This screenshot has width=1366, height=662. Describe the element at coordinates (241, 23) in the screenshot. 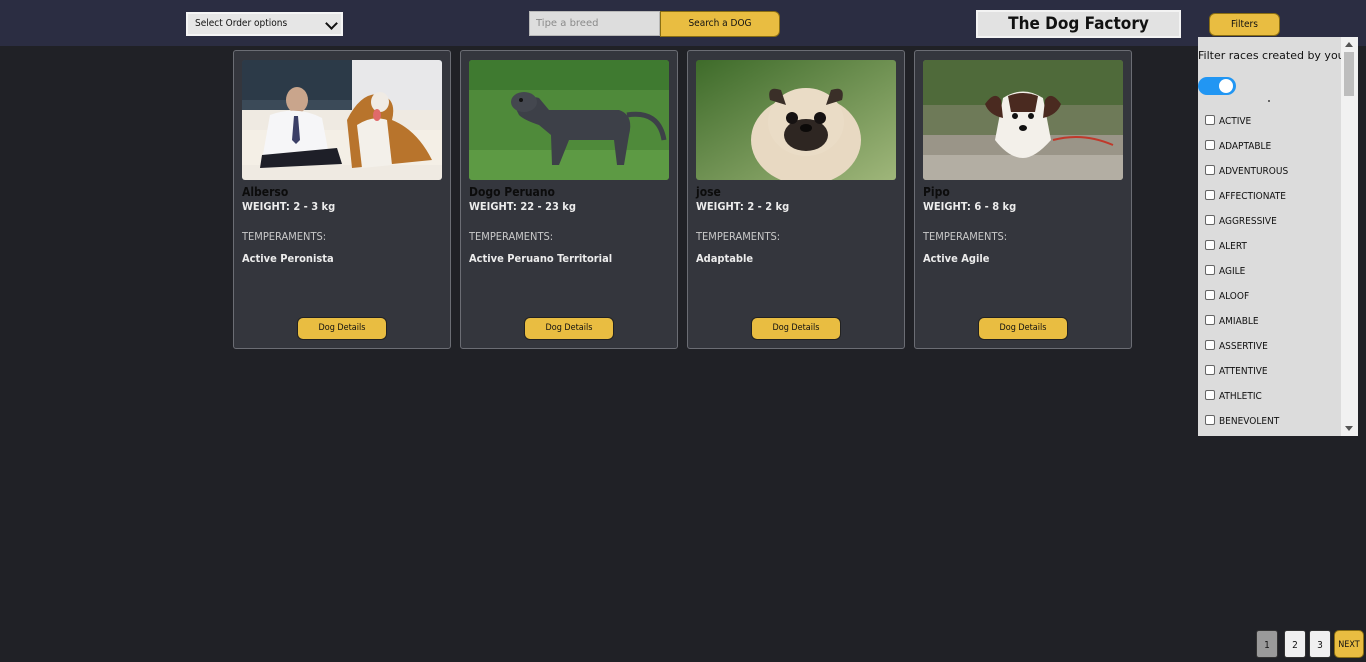

I see `order-select-value: Select Order options` at that location.